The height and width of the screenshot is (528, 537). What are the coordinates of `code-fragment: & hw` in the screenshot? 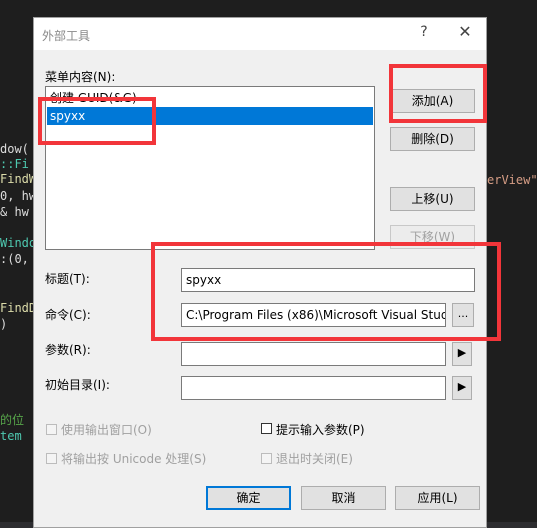 It's located at (14, 212).